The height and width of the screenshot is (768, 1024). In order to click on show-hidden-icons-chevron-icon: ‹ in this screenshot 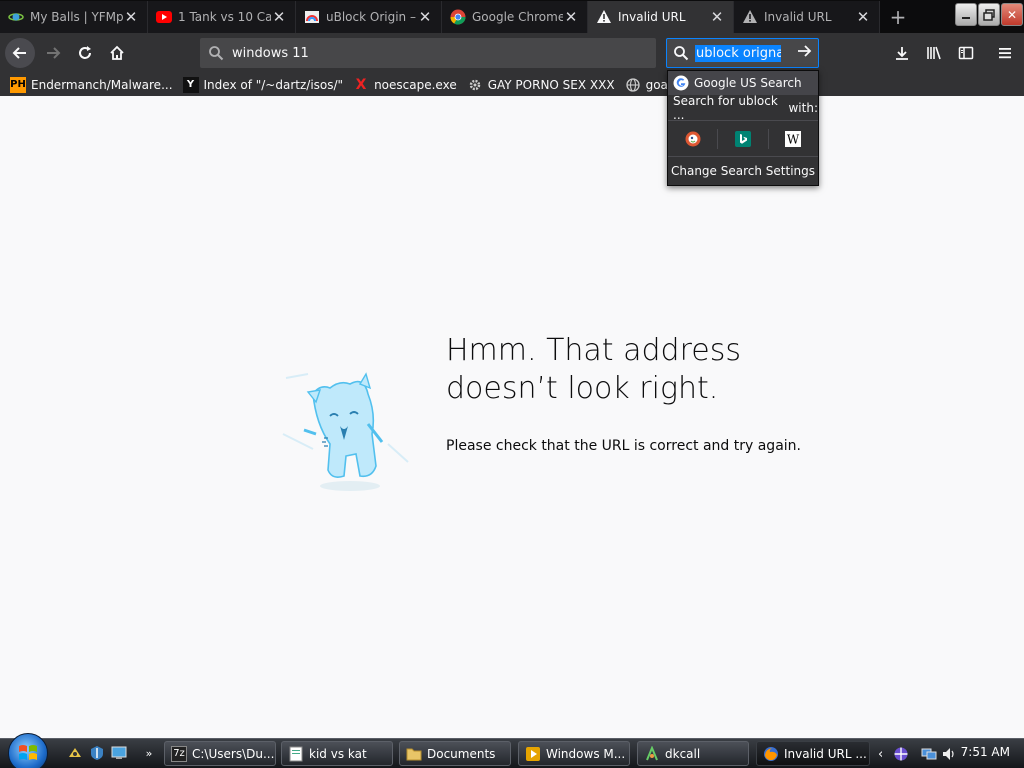, I will do `click(880, 754)`.